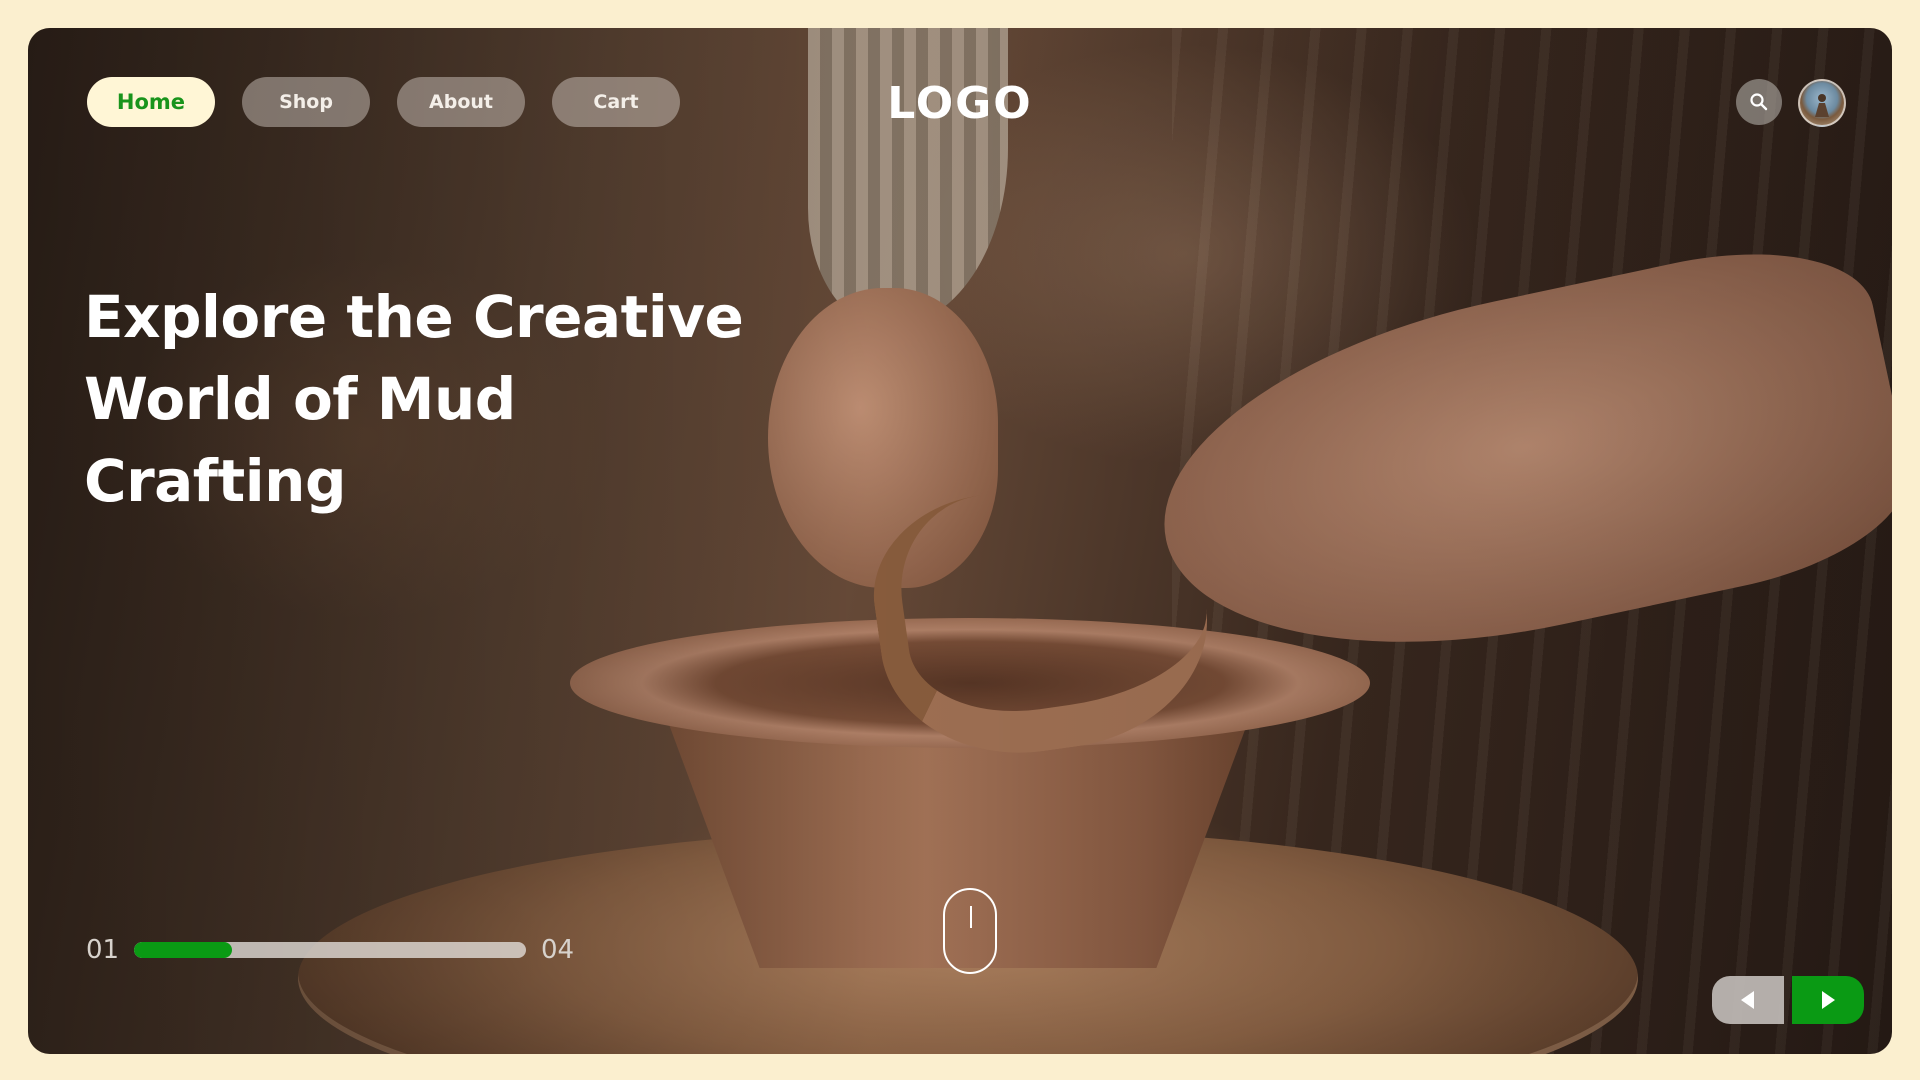  I want to click on arrow-left-icon, so click(1747, 1000).